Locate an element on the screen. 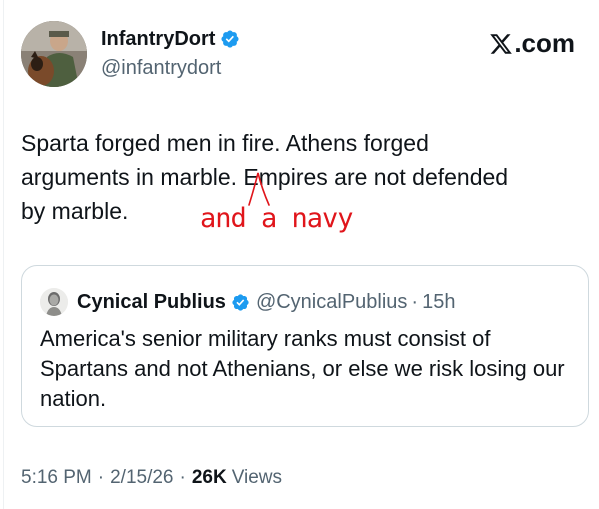 The height and width of the screenshot is (509, 599). views-count: 26K is located at coordinates (209, 477).